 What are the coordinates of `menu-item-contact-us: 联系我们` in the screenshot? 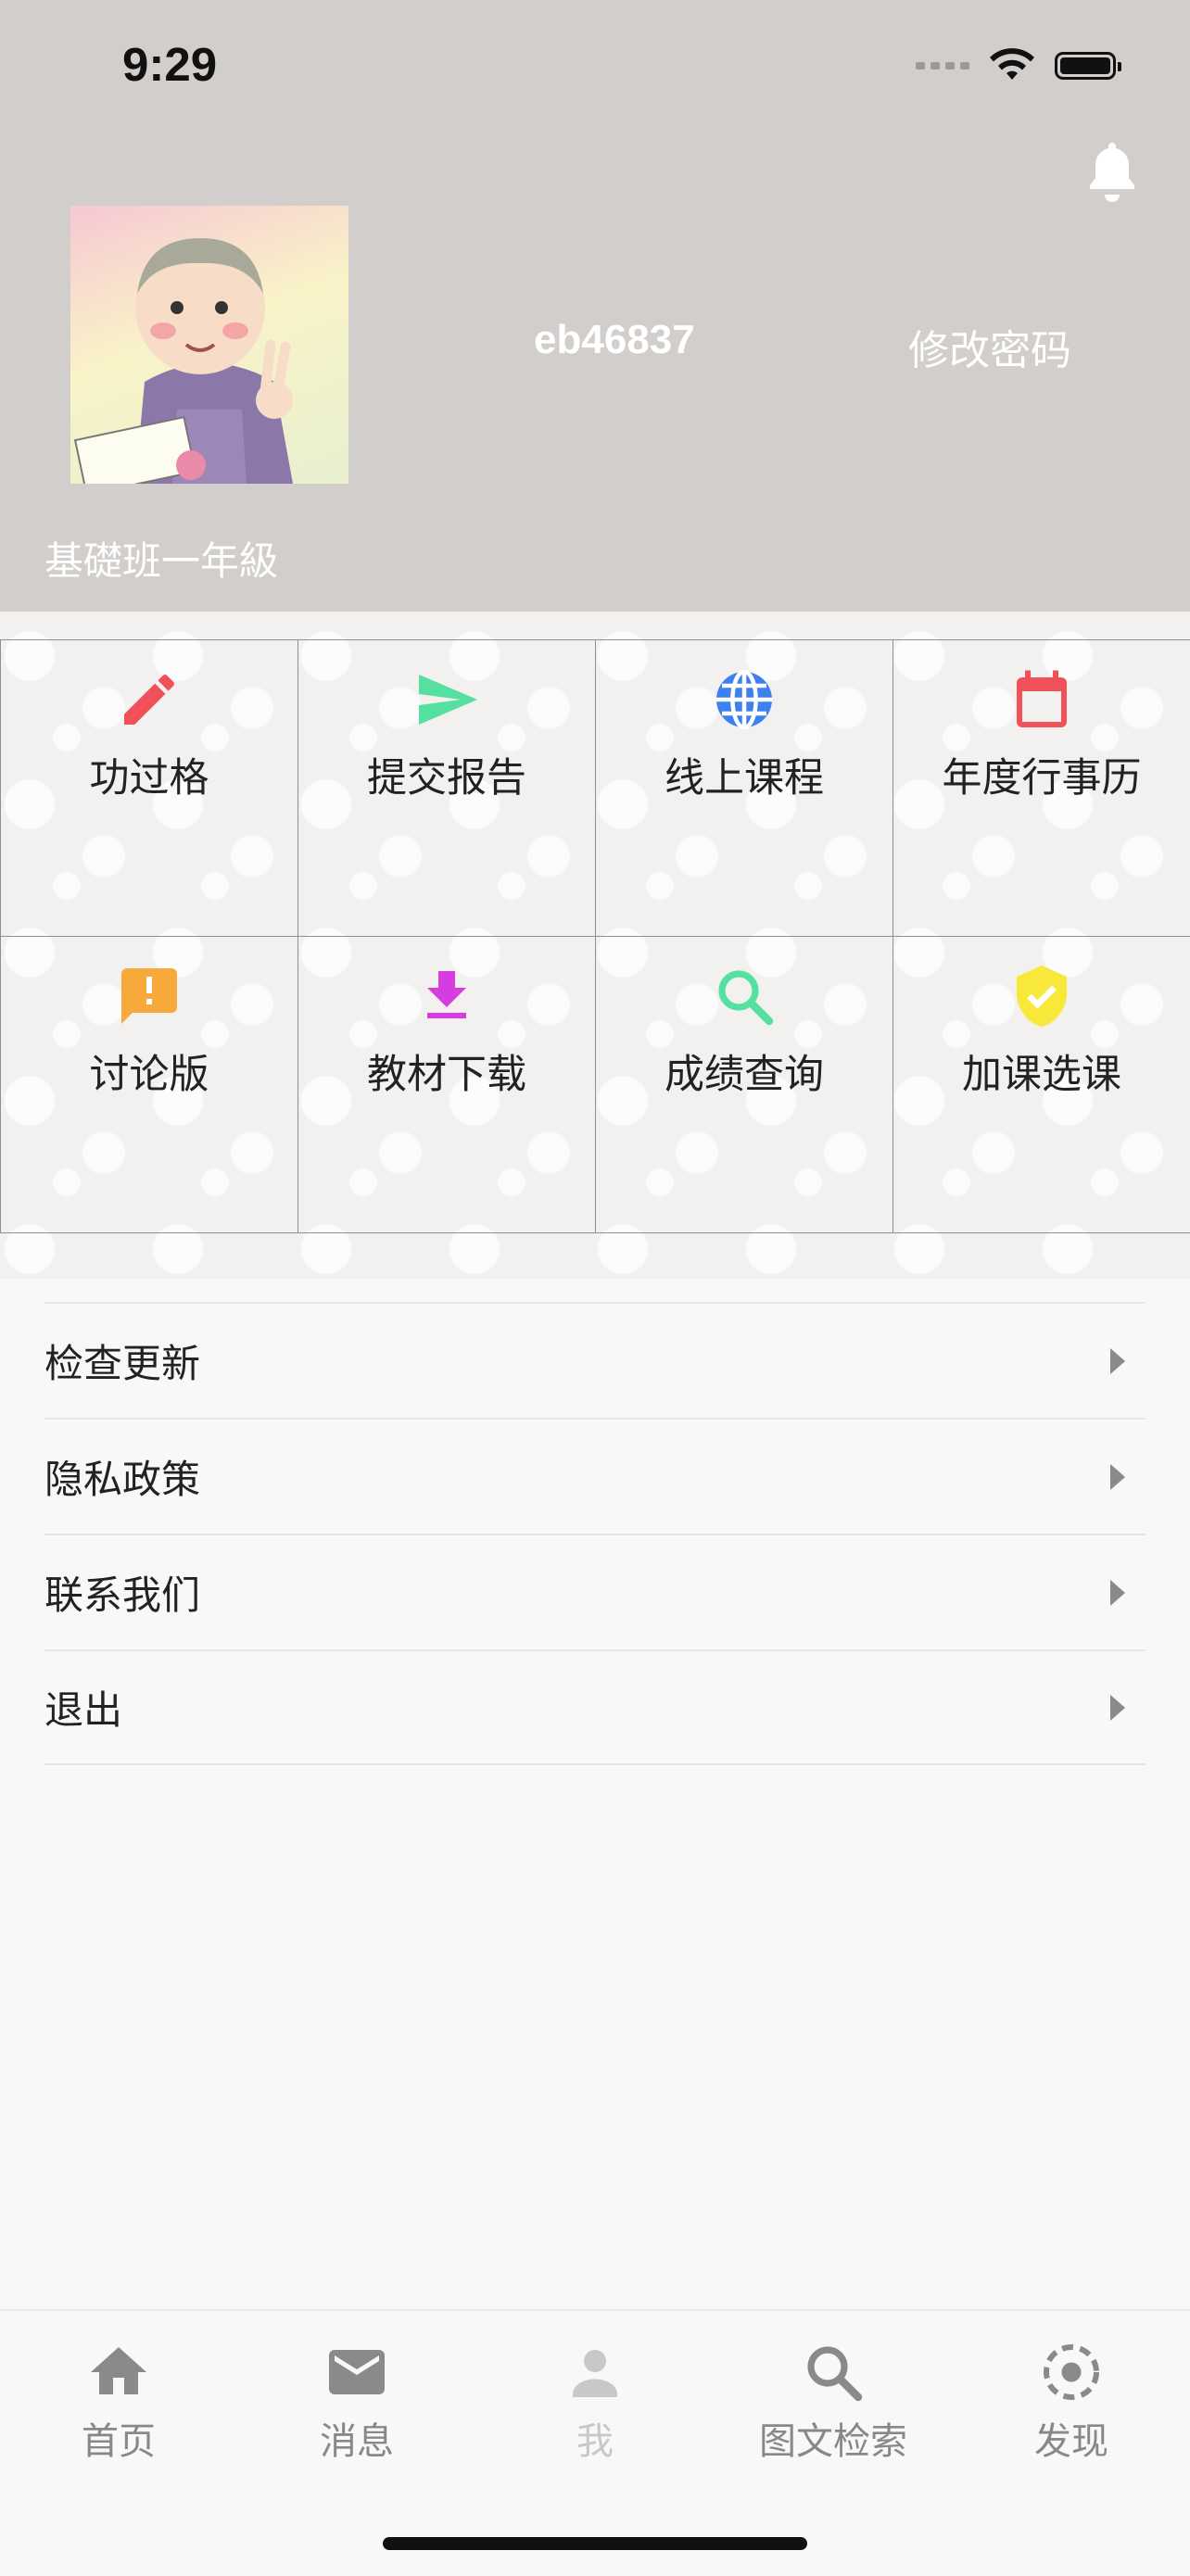 It's located at (595, 1591).